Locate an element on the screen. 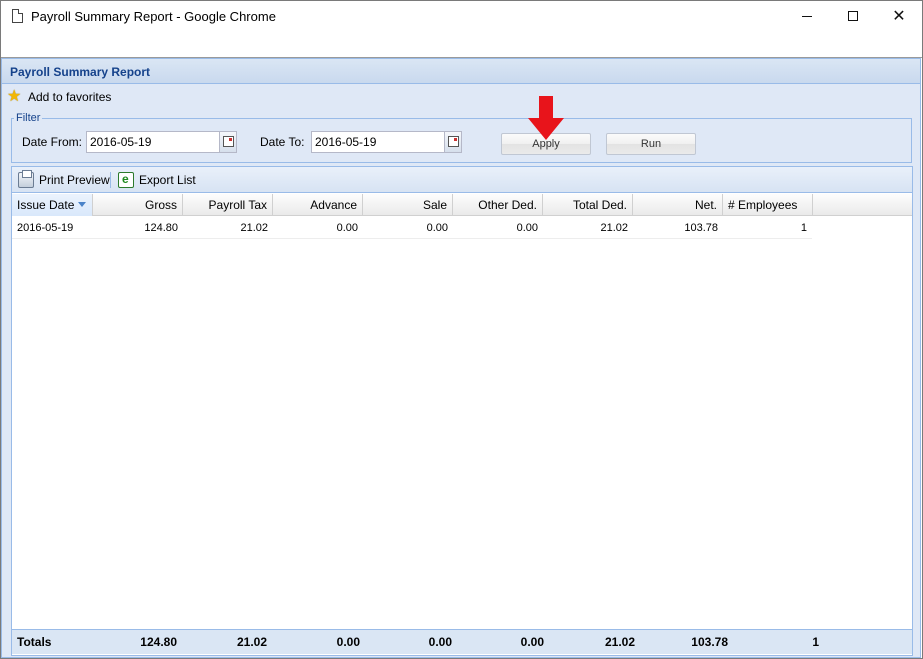 The image size is (923, 659). minimize-icon is located at coordinates (807, 16).